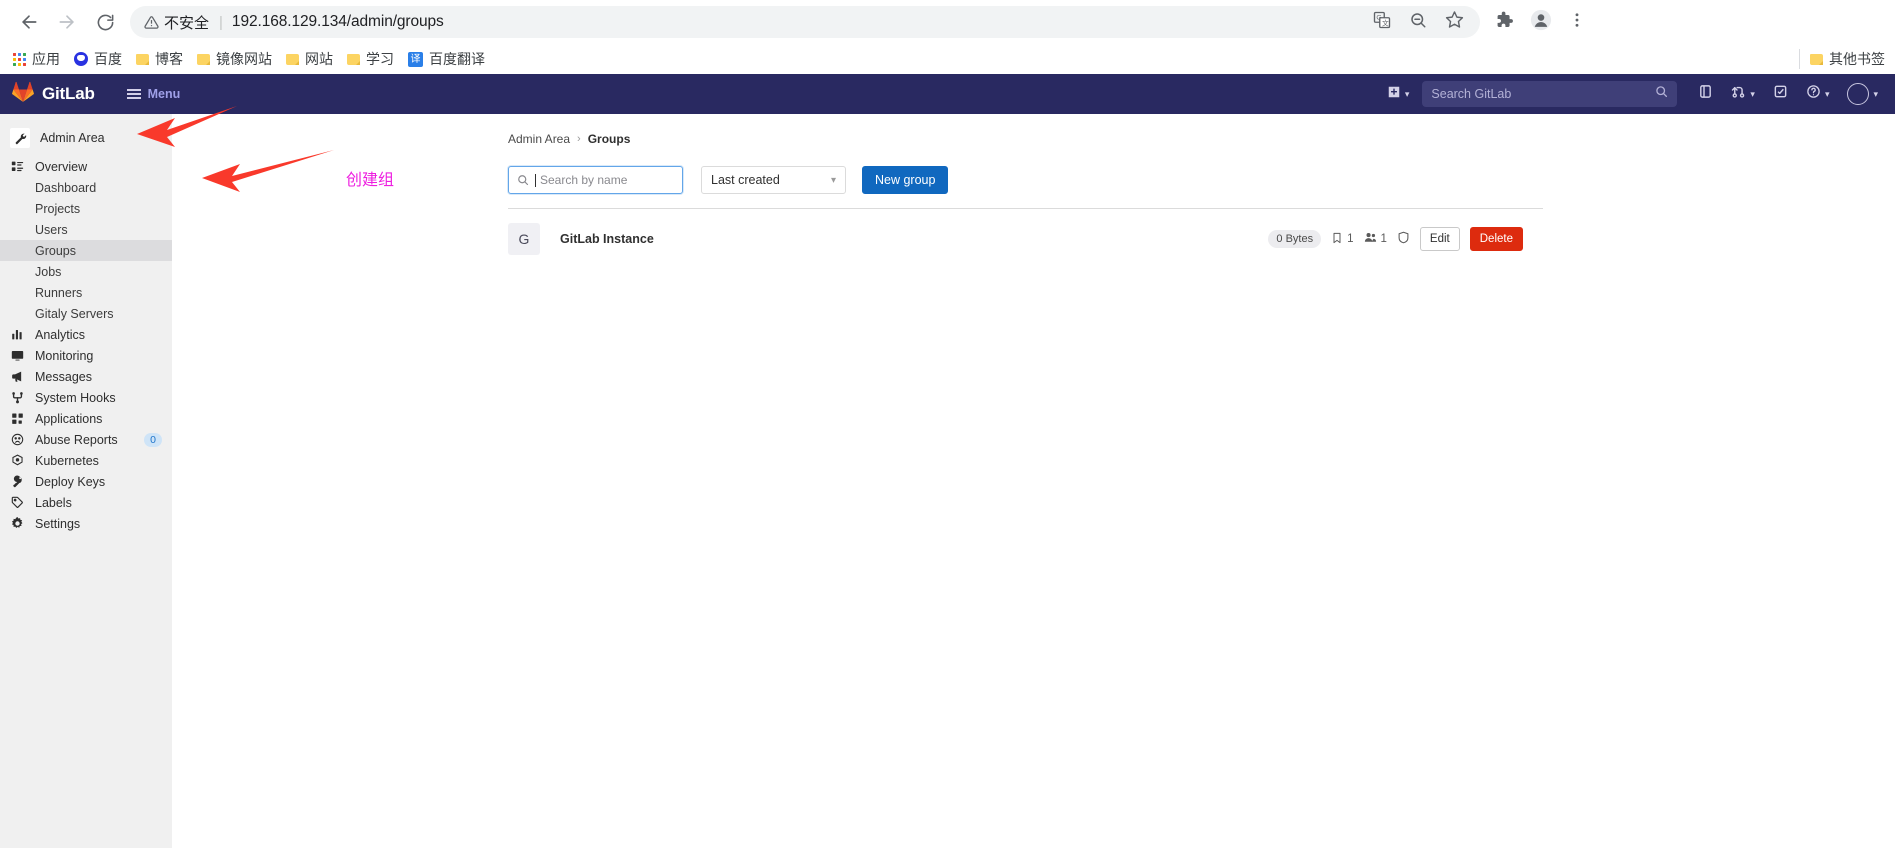 Image resolution: width=1895 pixels, height=848 pixels. Describe the element at coordinates (607, 239) in the screenshot. I see `group-name-link: GitLab Instance` at that location.